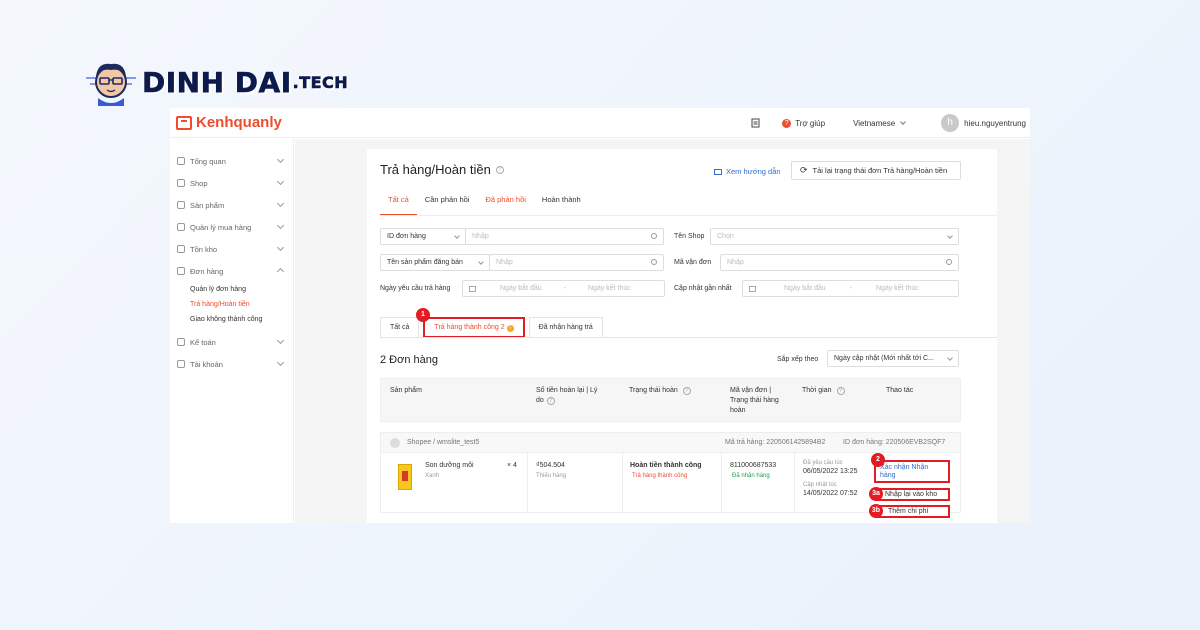 This screenshot has height=630, width=1200. I want to click on refund-status: Hoàn tiền thành công, so click(666, 465).